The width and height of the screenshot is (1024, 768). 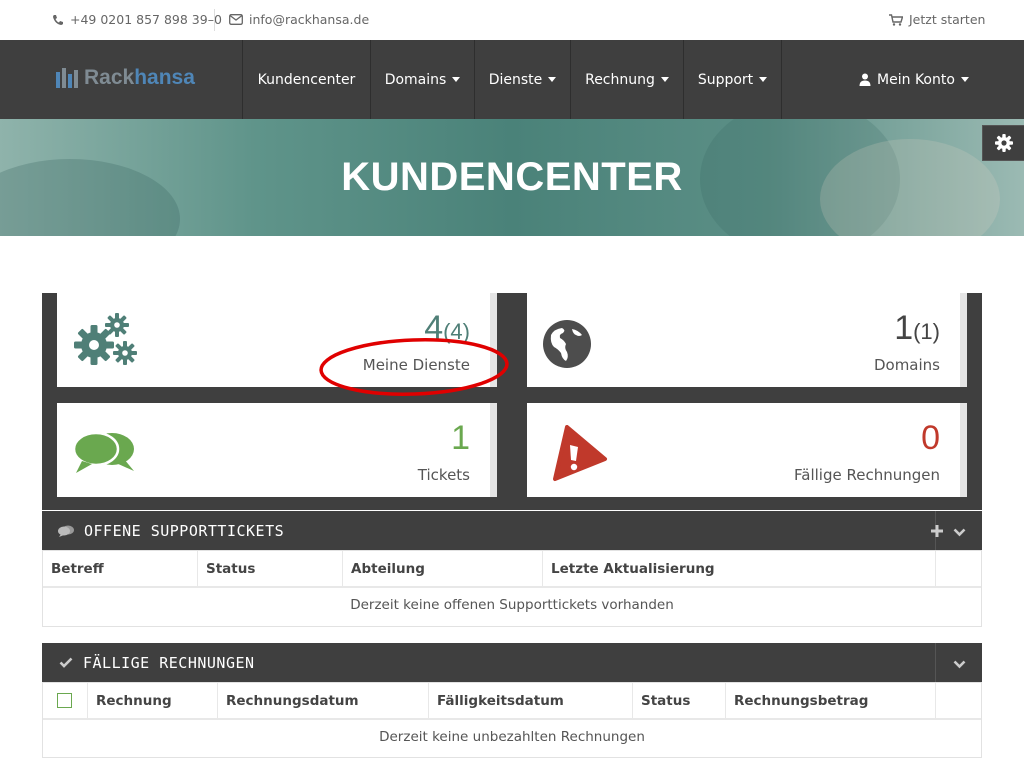 I want to click on phone-contact: +49 0201 857 898 39–0, so click(x=137, y=19).